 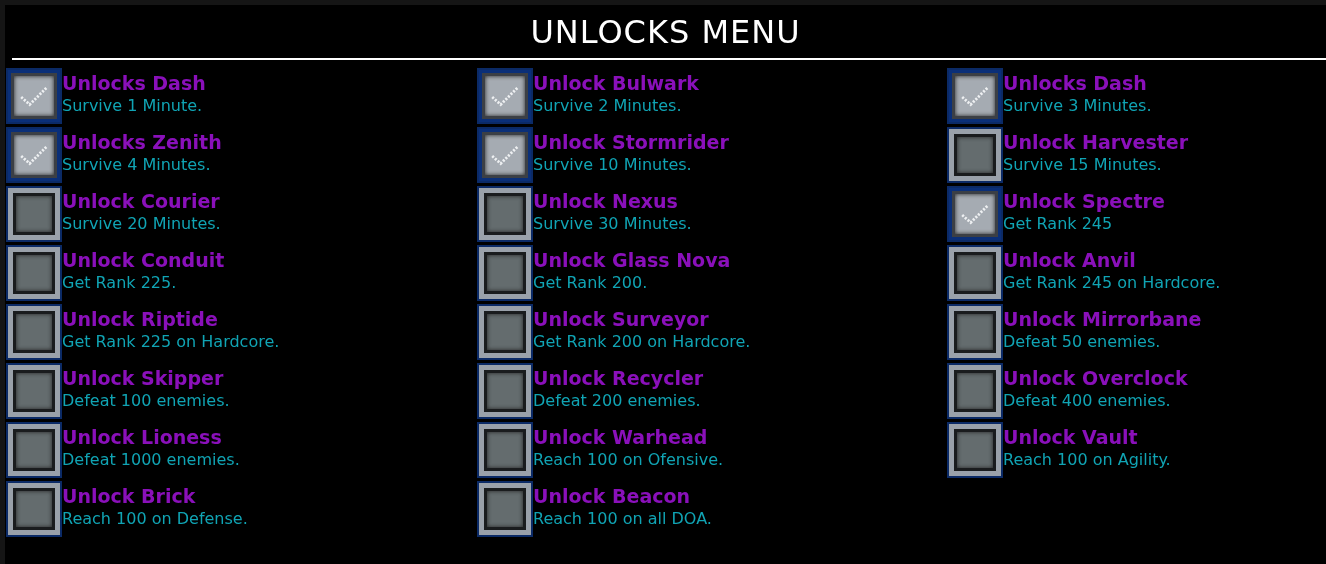 I want to click on unlock-name: Unlock Recycler, so click(x=618, y=378).